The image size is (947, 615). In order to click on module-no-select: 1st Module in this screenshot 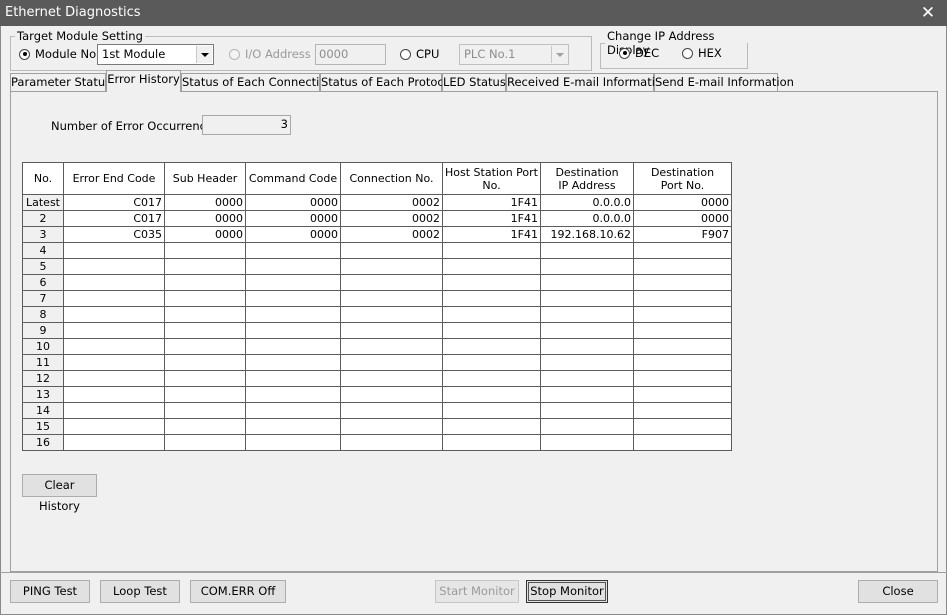, I will do `click(155, 54)`.